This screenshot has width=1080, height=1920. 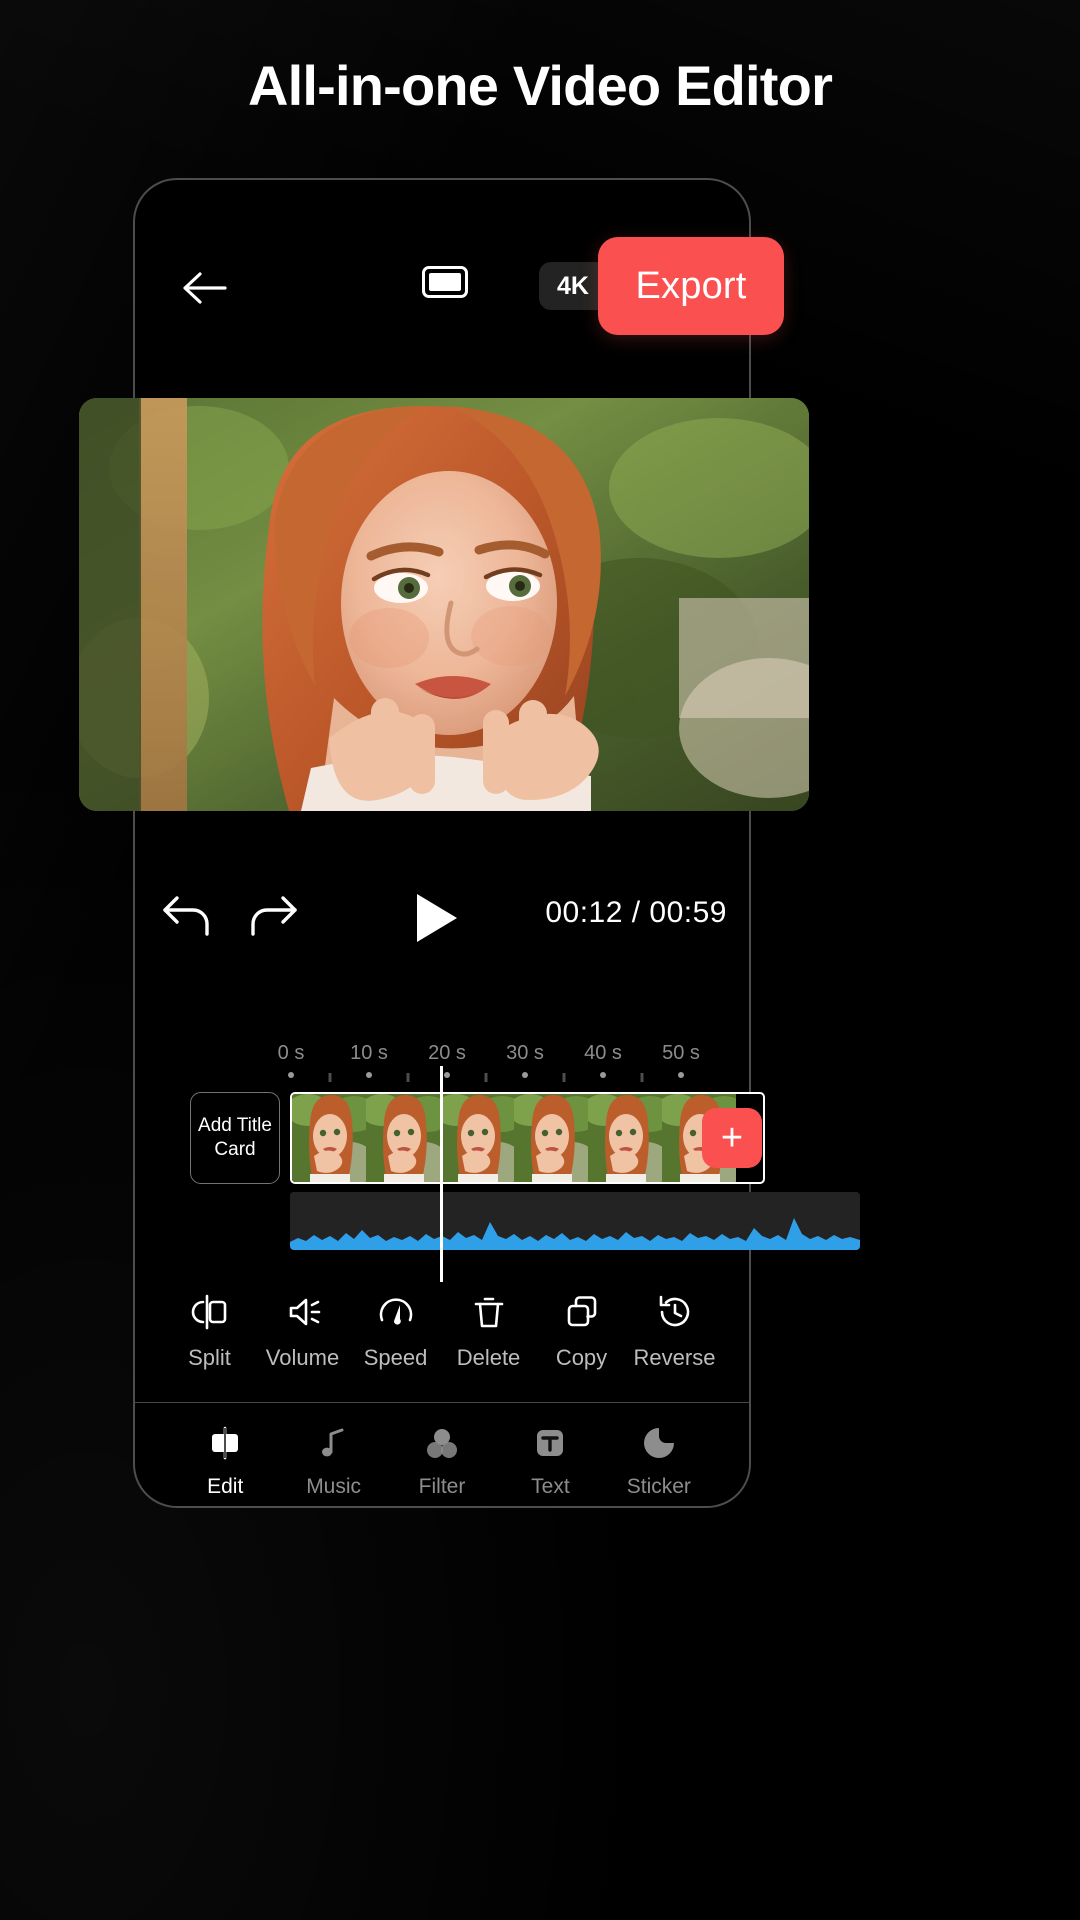 I want to click on playhead, so click(x=441, y=1174).